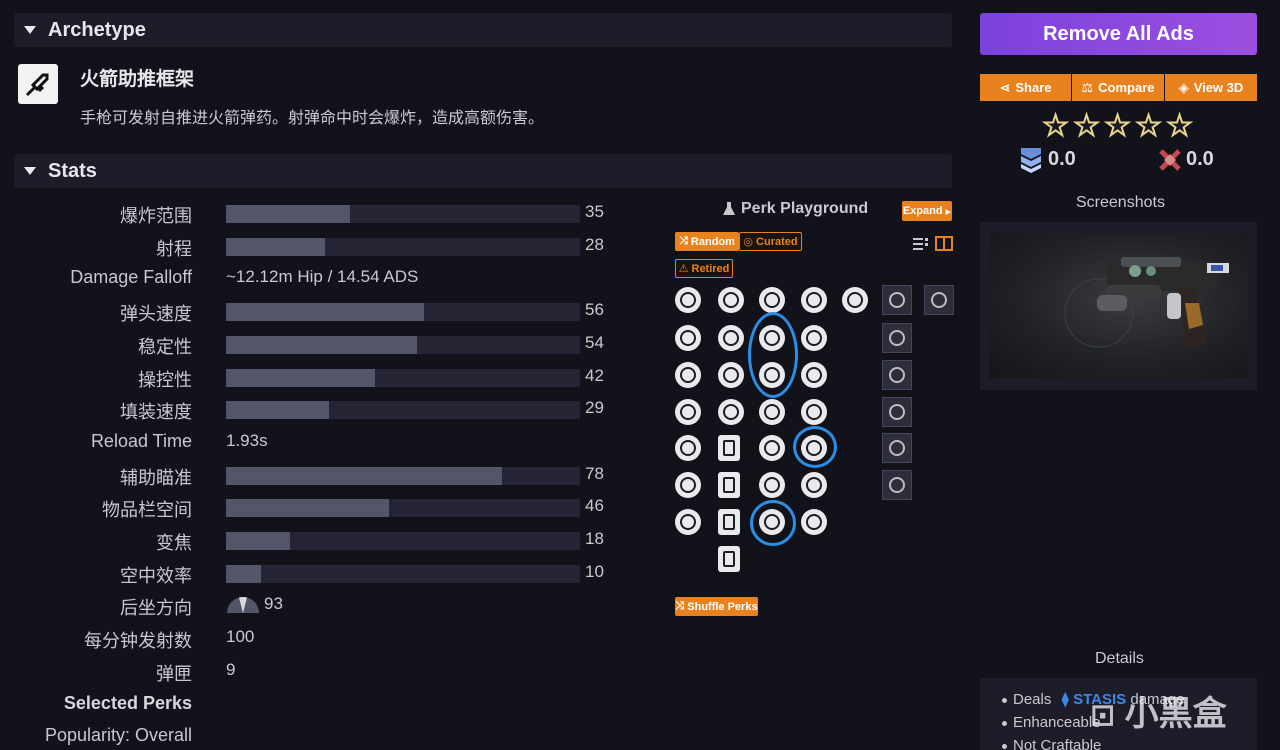 The width and height of the screenshot is (1280, 750). What do you see at coordinates (1025, 87) in the screenshot?
I see `share-button: ⋖ Share` at bounding box center [1025, 87].